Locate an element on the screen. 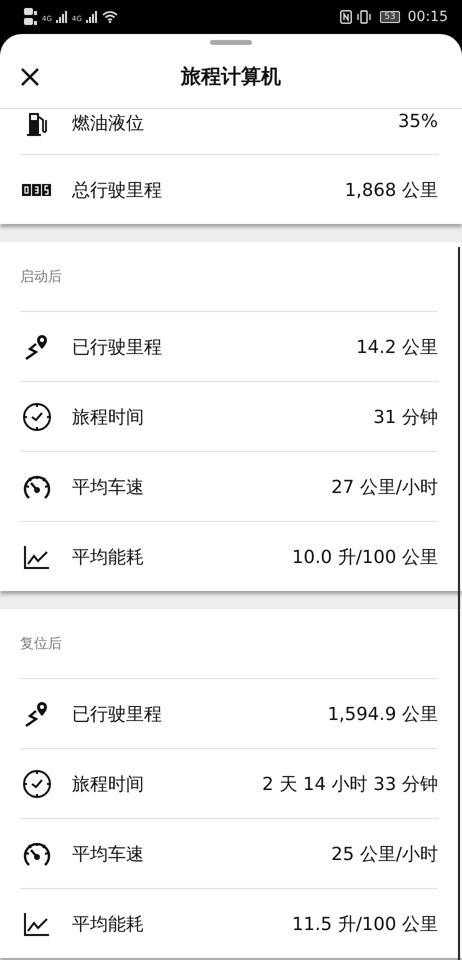 The width and height of the screenshot is (462, 960). drag-handle is located at coordinates (231, 42).